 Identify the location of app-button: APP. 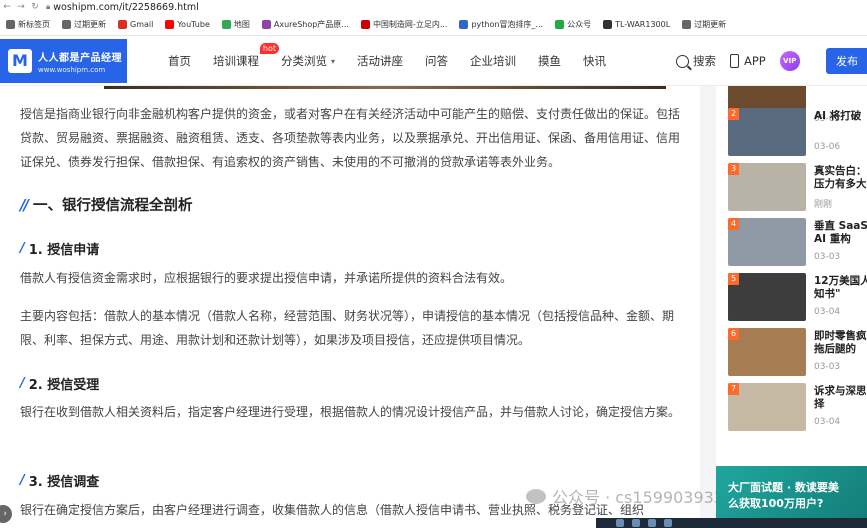
(748, 61).